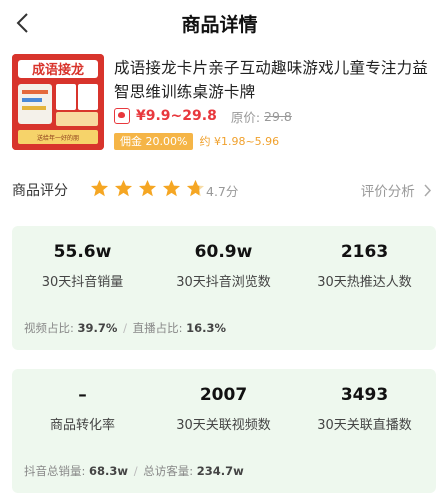  Describe the element at coordinates (196, 141) in the screenshot. I see `commission-row: 佣金 20.00% 约 ¥1.98~5.96` at that location.